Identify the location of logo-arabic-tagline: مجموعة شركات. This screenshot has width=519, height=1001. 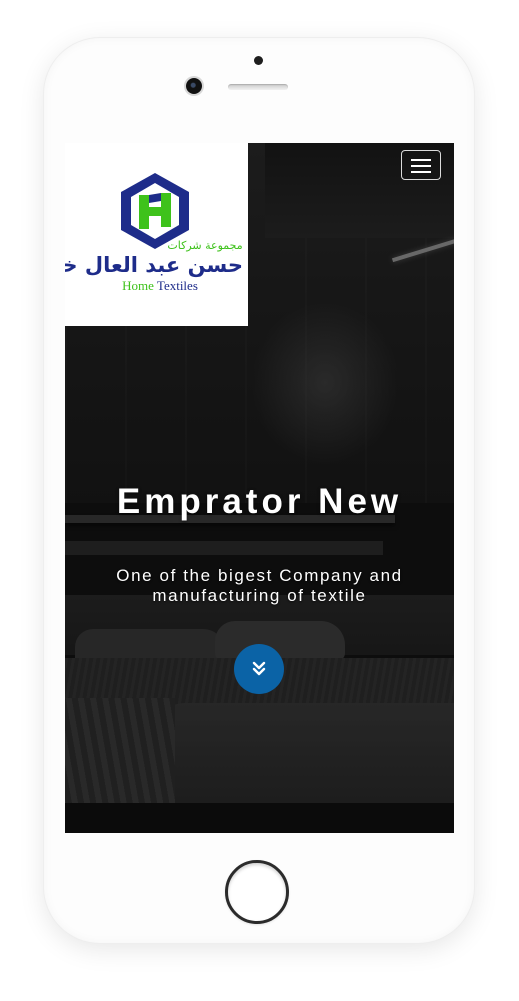
(205, 245).